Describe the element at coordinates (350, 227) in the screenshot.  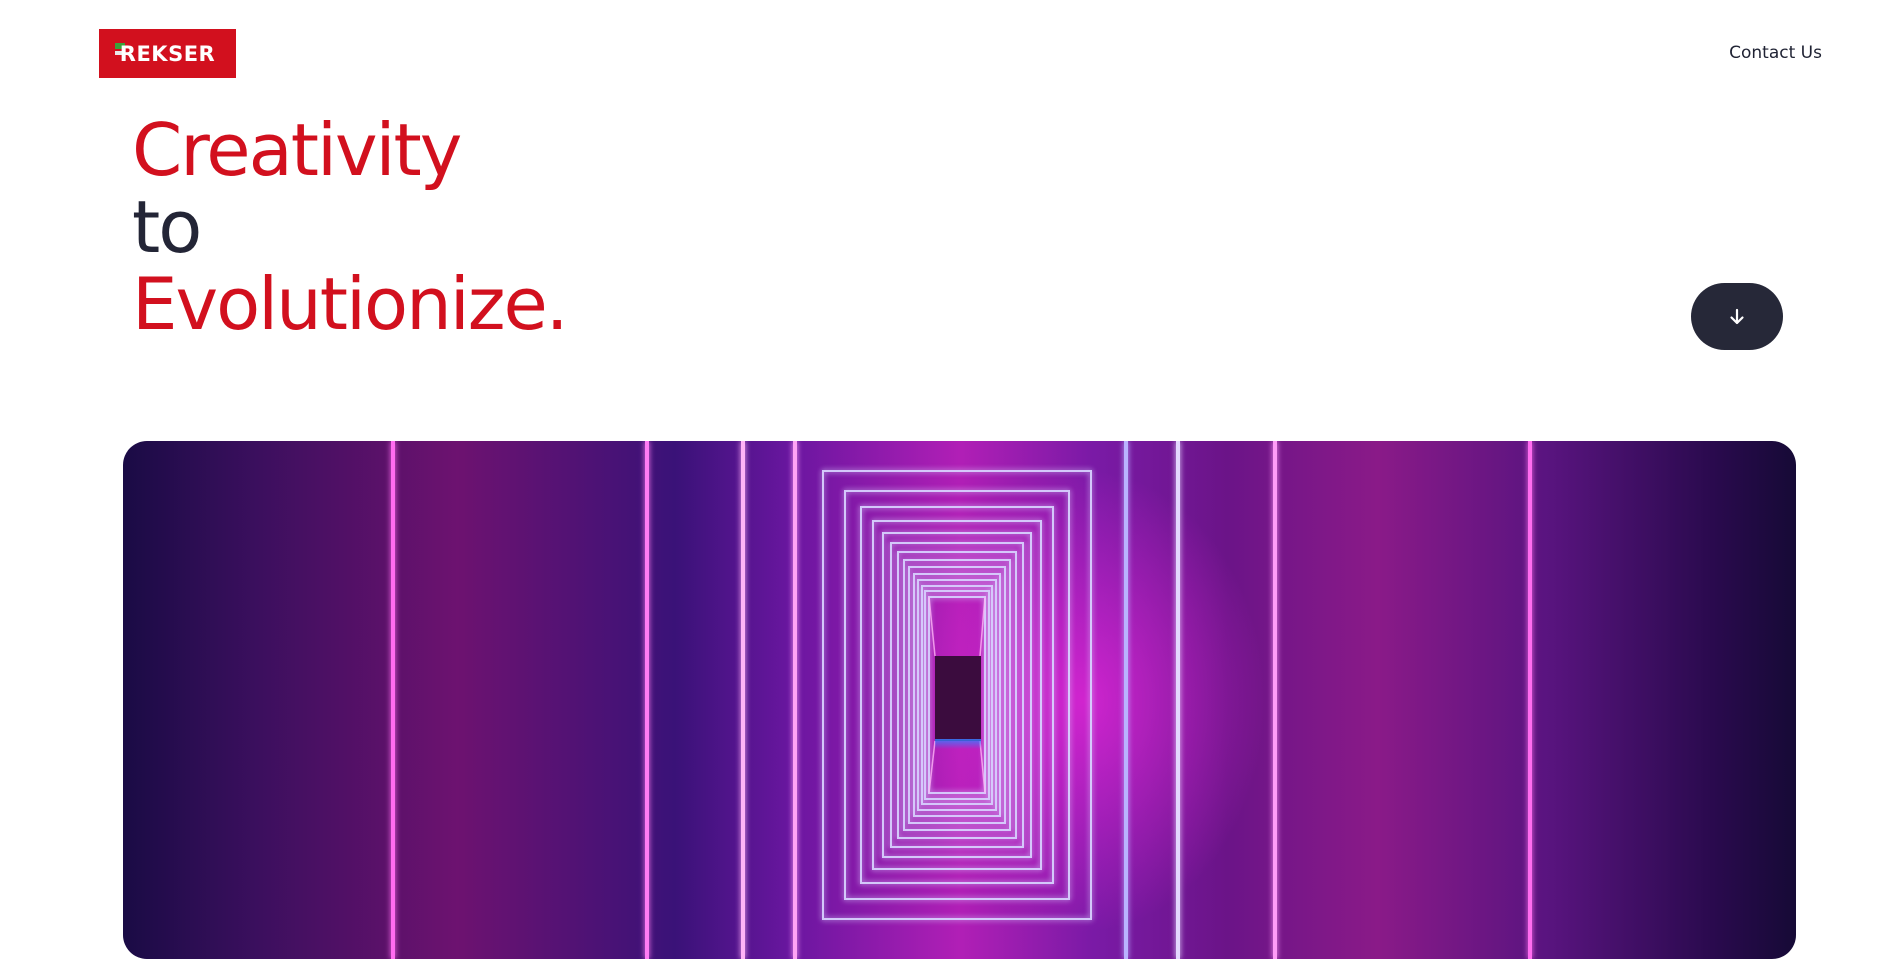
I see `hero-headline: Creativity to Evolutionize.` at that location.